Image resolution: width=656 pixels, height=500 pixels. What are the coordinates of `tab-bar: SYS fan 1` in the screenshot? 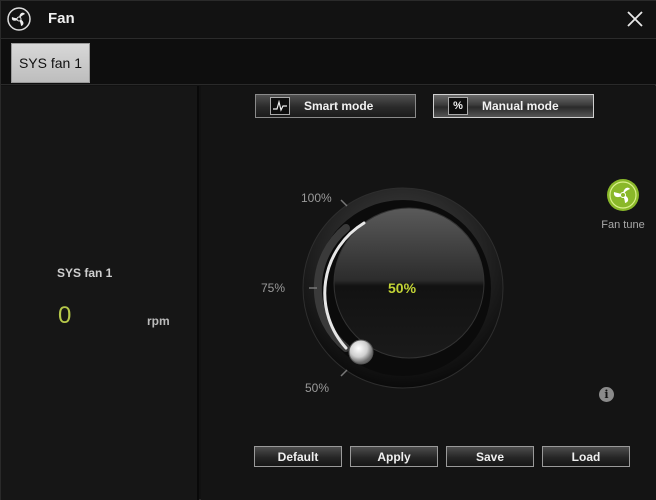 It's located at (328, 62).